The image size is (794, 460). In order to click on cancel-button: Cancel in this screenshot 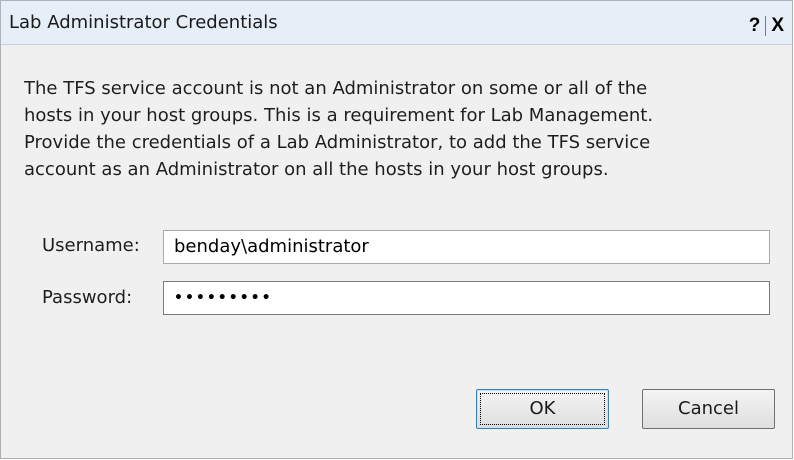, I will do `click(708, 409)`.